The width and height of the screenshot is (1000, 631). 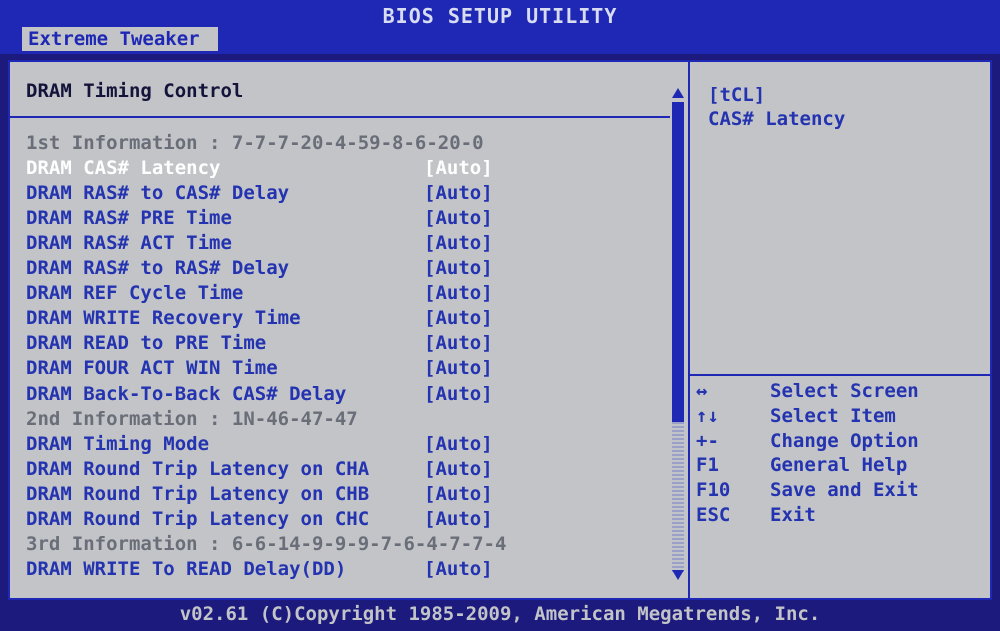 I want to click on setting-row: DRAM FOUR ACT WIN Time [Auto], so click(x=259, y=368).